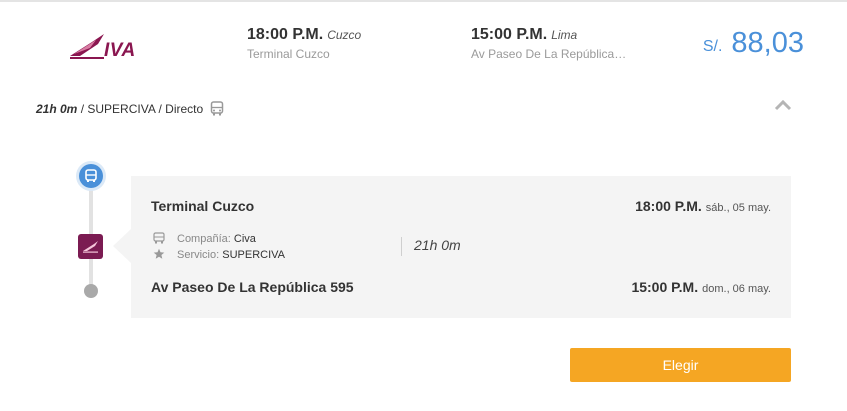 The width and height of the screenshot is (847, 411). What do you see at coordinates (203, 206) in the screenshot?
I see `origin-name: Terminal Cuzco` at bounding box center [203, 206].